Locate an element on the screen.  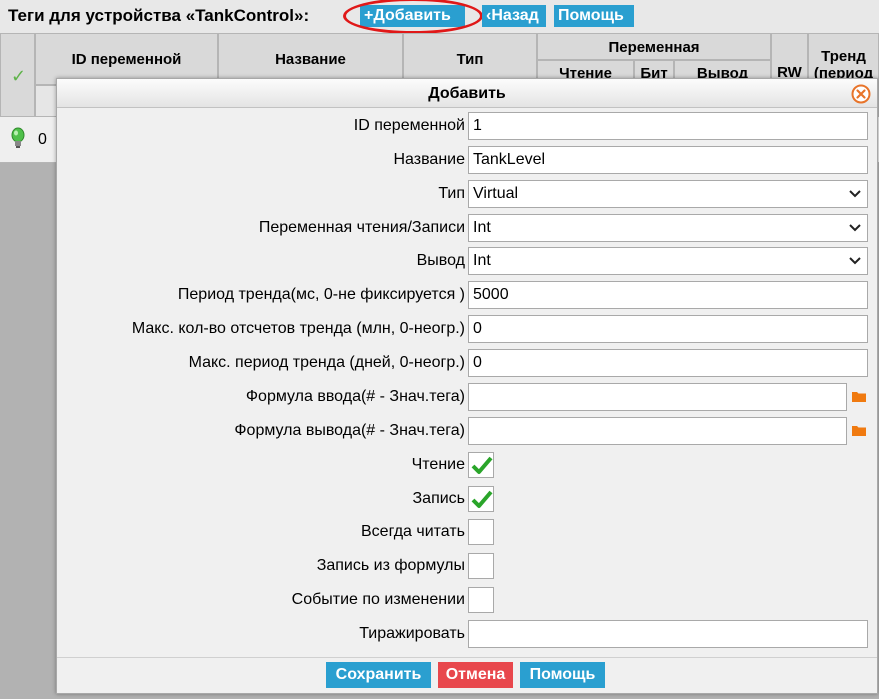
always-read-checkbox is located at coordinates (481, 532).